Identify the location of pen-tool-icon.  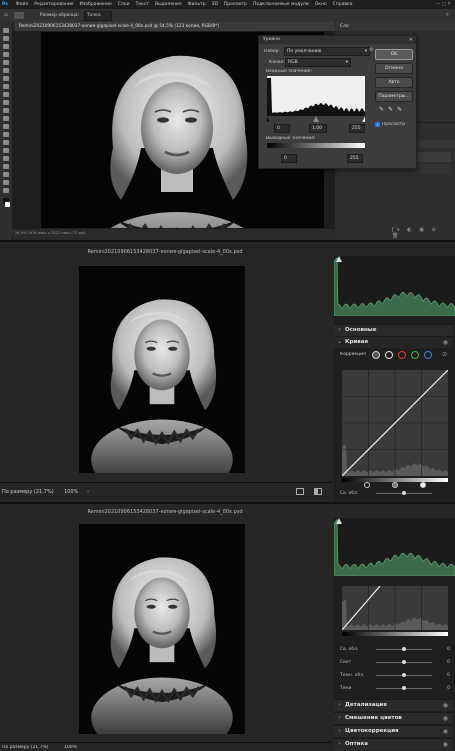
(6, 150).